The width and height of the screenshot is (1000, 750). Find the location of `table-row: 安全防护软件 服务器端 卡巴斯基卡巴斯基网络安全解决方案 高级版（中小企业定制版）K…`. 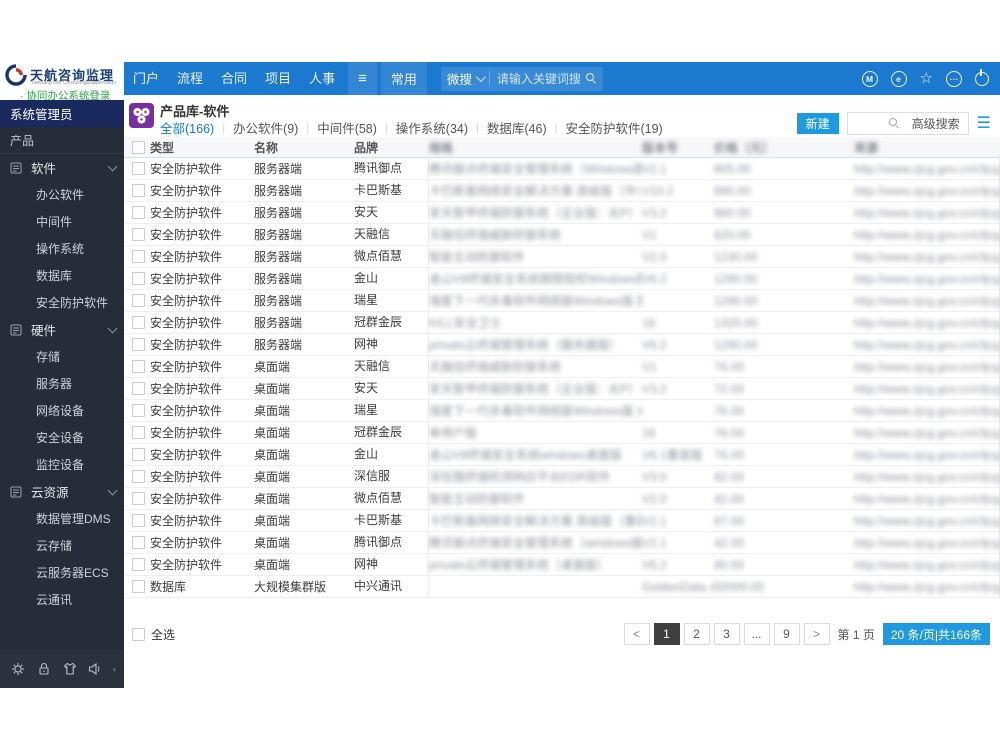

table-row: 安全防护软件 服务器端 卡巴斯基卡巴斯基网络安全解决方案 高级版（中小企业定制版）K… is located at coordinates (562, 191).